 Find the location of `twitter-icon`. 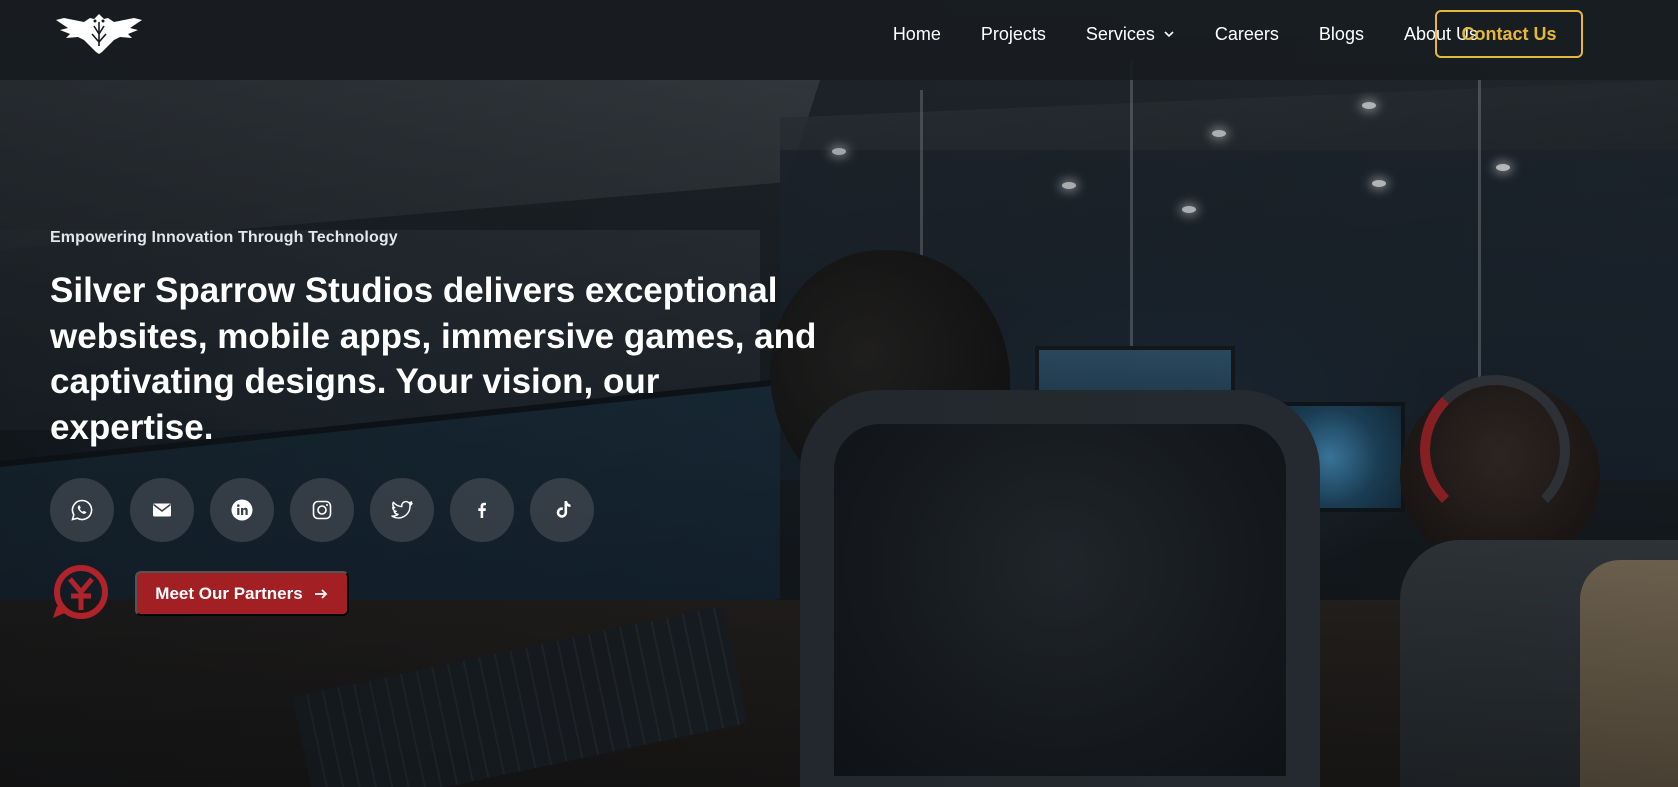

twitter-icon is located at coordinates (402, 509).